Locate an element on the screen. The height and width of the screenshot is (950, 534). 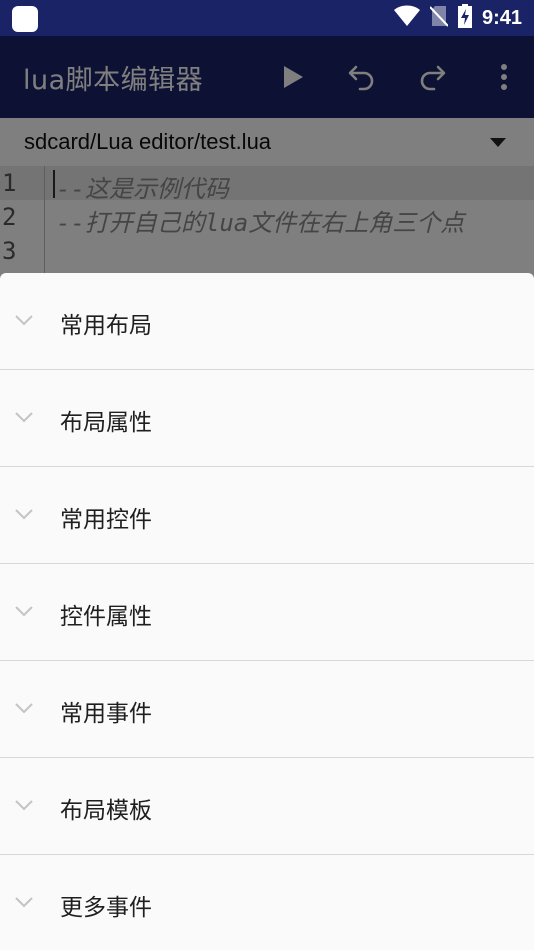
app-icon is located at coordinates (25, 19).